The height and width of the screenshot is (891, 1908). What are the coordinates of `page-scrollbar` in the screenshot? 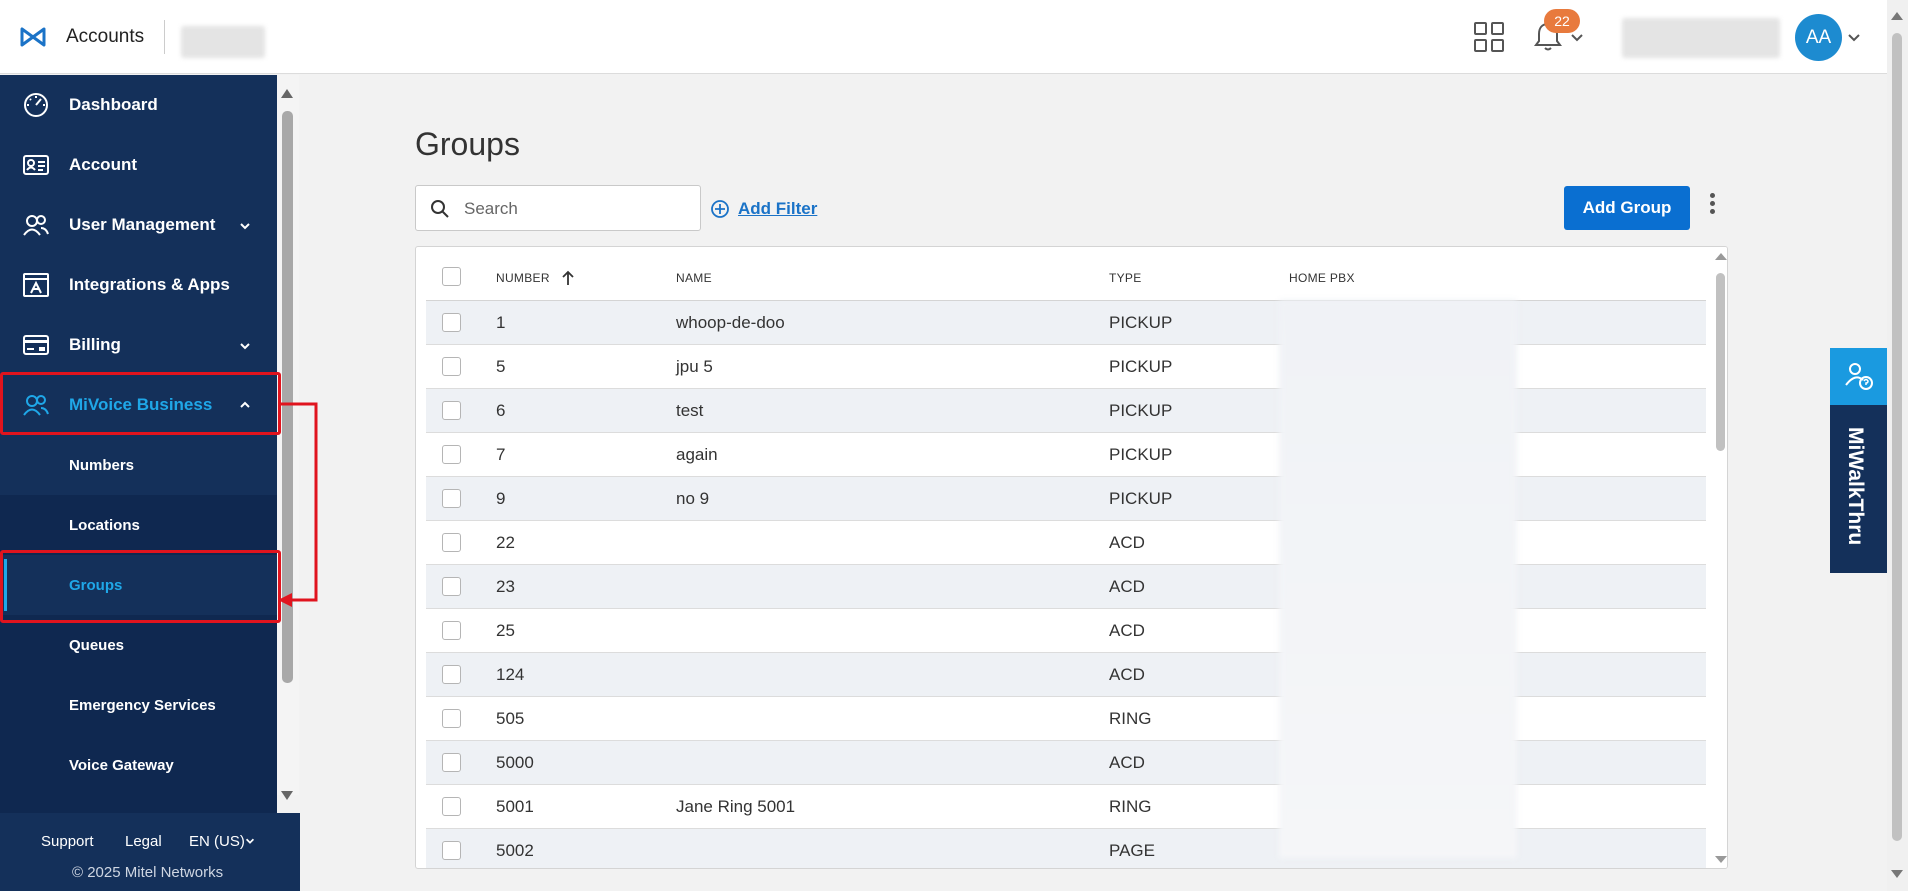 It's located at (1897, 445).